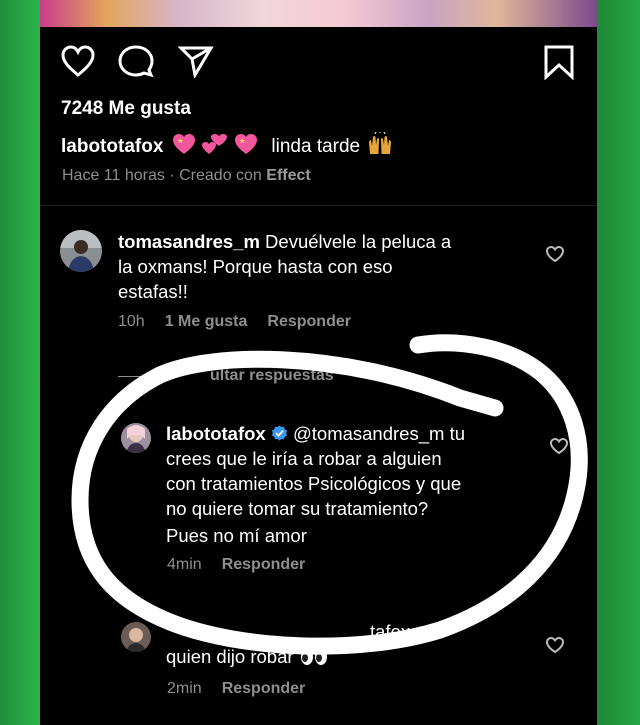 This screenshot has height=725, width=640. What do you see at coordinates (215, 147) in the screenshot?
I see `two-hearts-emoji` at bounding box center [215, 147].